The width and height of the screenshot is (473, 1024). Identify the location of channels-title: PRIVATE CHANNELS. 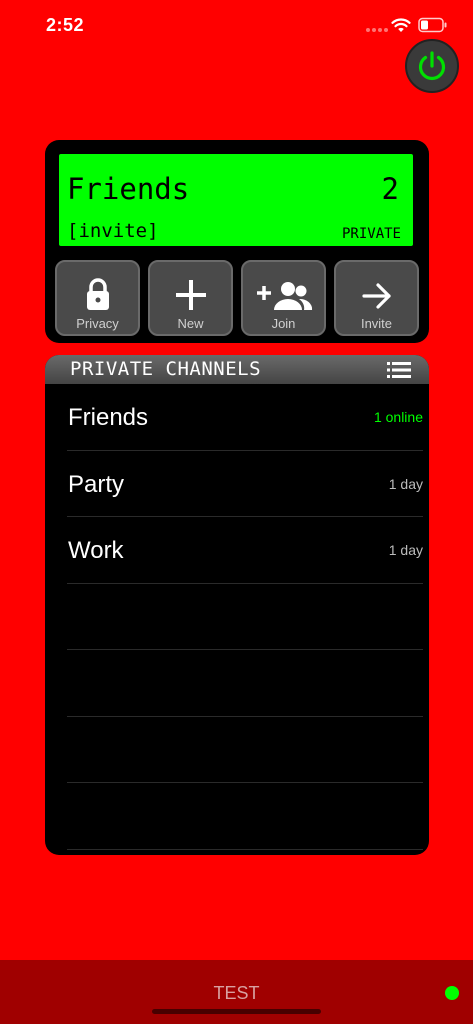
(166, 369).